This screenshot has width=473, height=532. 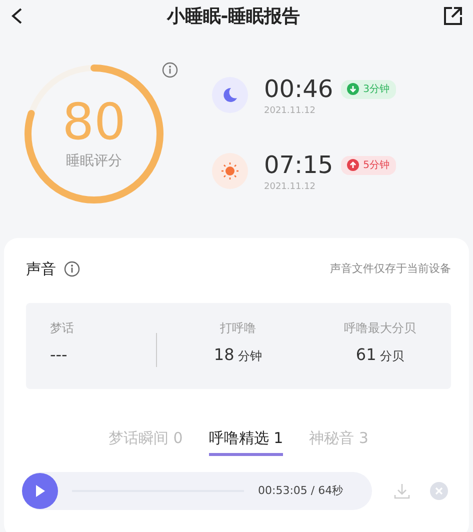 I want to click on score-label: 睡眠评分, so click(x=94, y=161).